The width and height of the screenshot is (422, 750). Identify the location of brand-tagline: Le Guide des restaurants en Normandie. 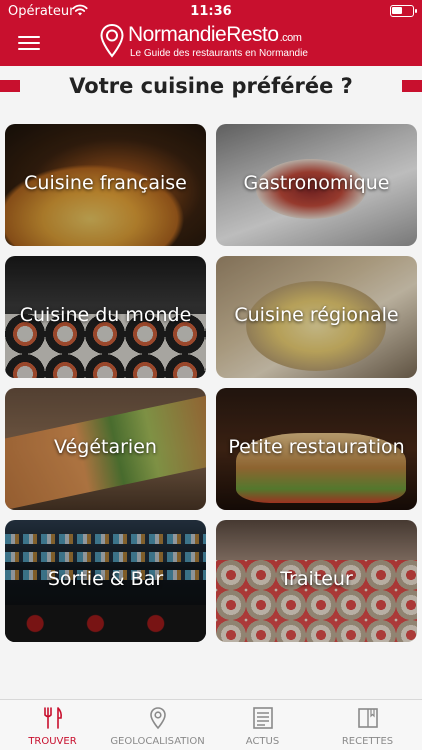
(219, 53).